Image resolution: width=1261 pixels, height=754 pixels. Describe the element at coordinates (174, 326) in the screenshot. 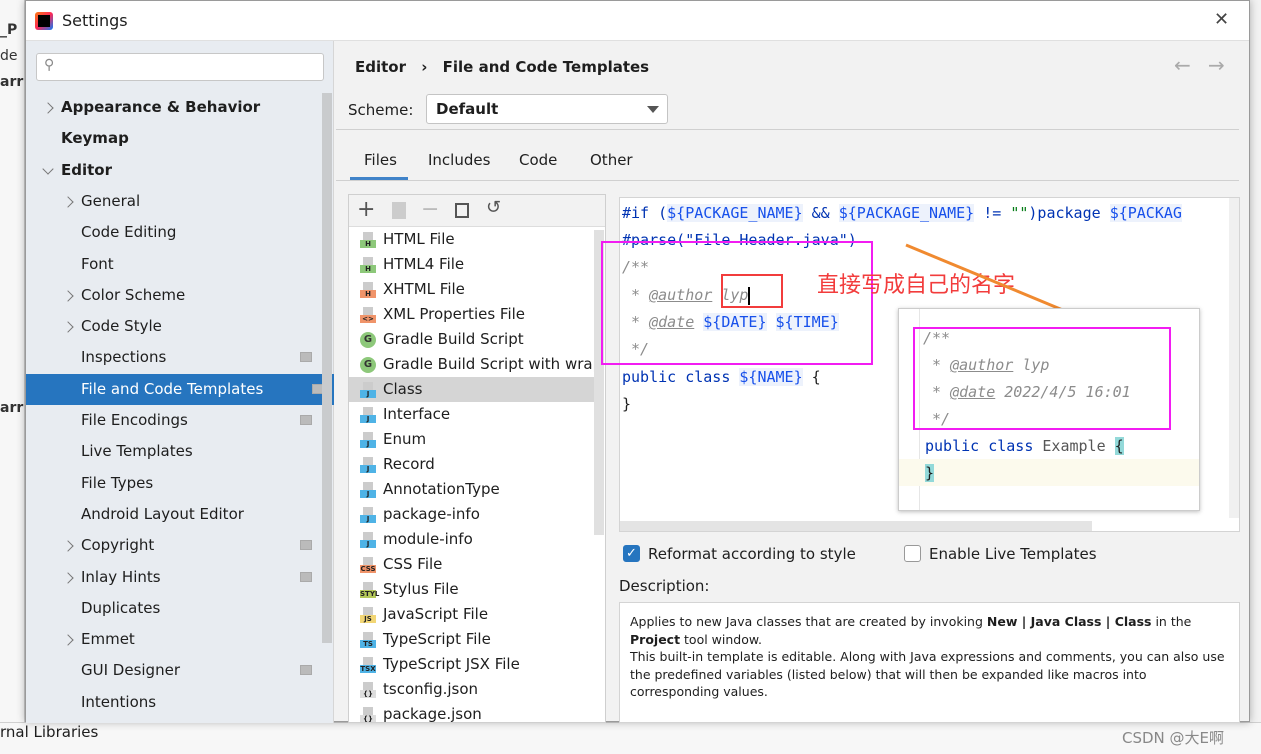

I see `sidebar-item: Code Style` at that location.